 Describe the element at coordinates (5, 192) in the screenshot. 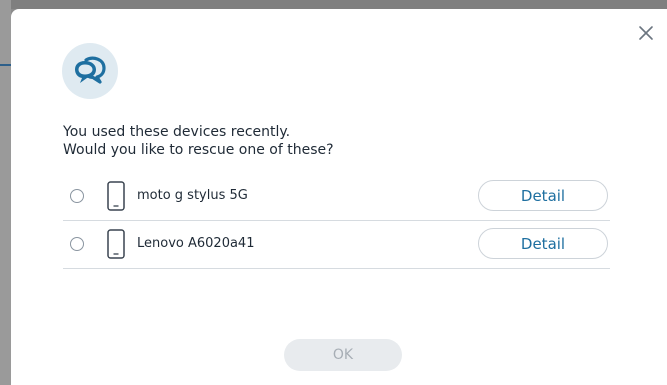

I see `backdrop-left-edge` at that location.